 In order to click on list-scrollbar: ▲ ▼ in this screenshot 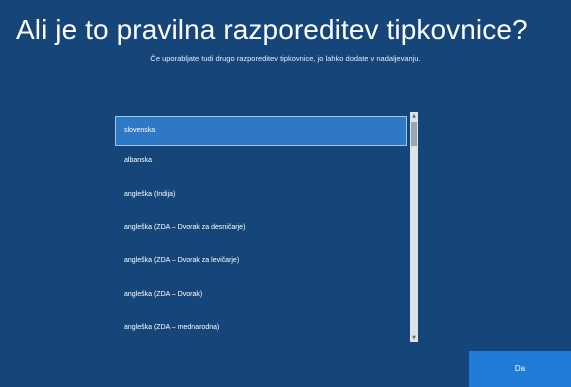, I will do `click(414, 227)`.